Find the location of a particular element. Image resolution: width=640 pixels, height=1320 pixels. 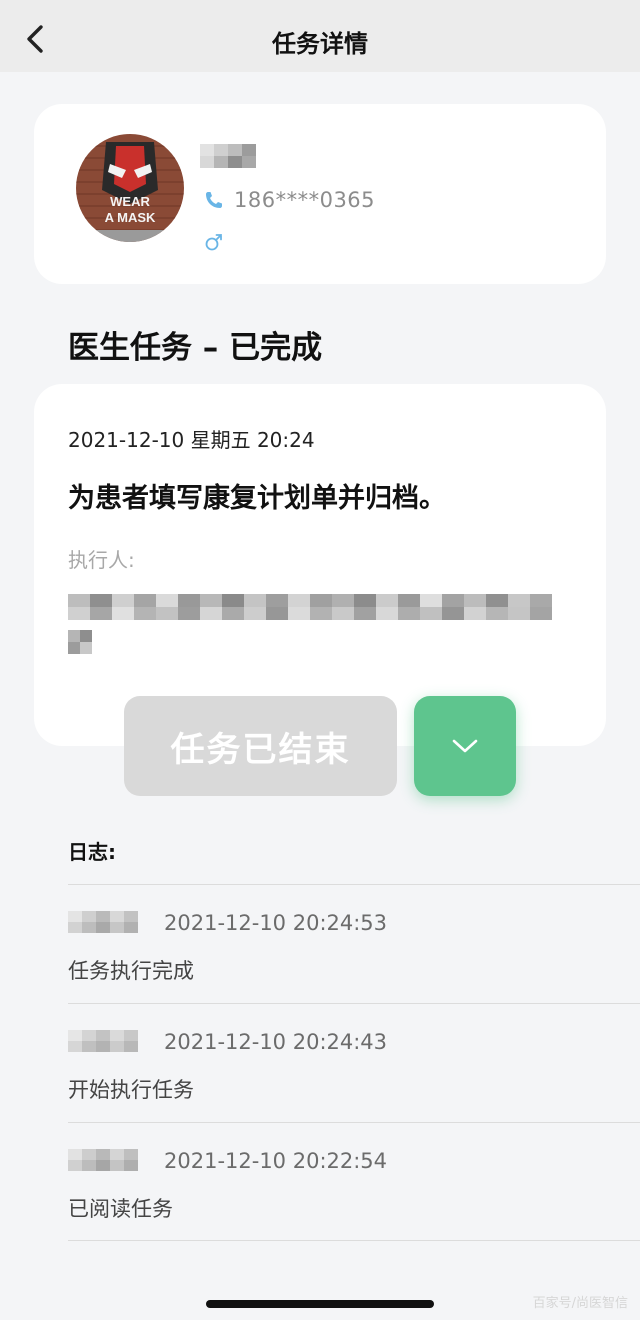

avatar: WEAR A MASK is located at coordinates (130, 188).